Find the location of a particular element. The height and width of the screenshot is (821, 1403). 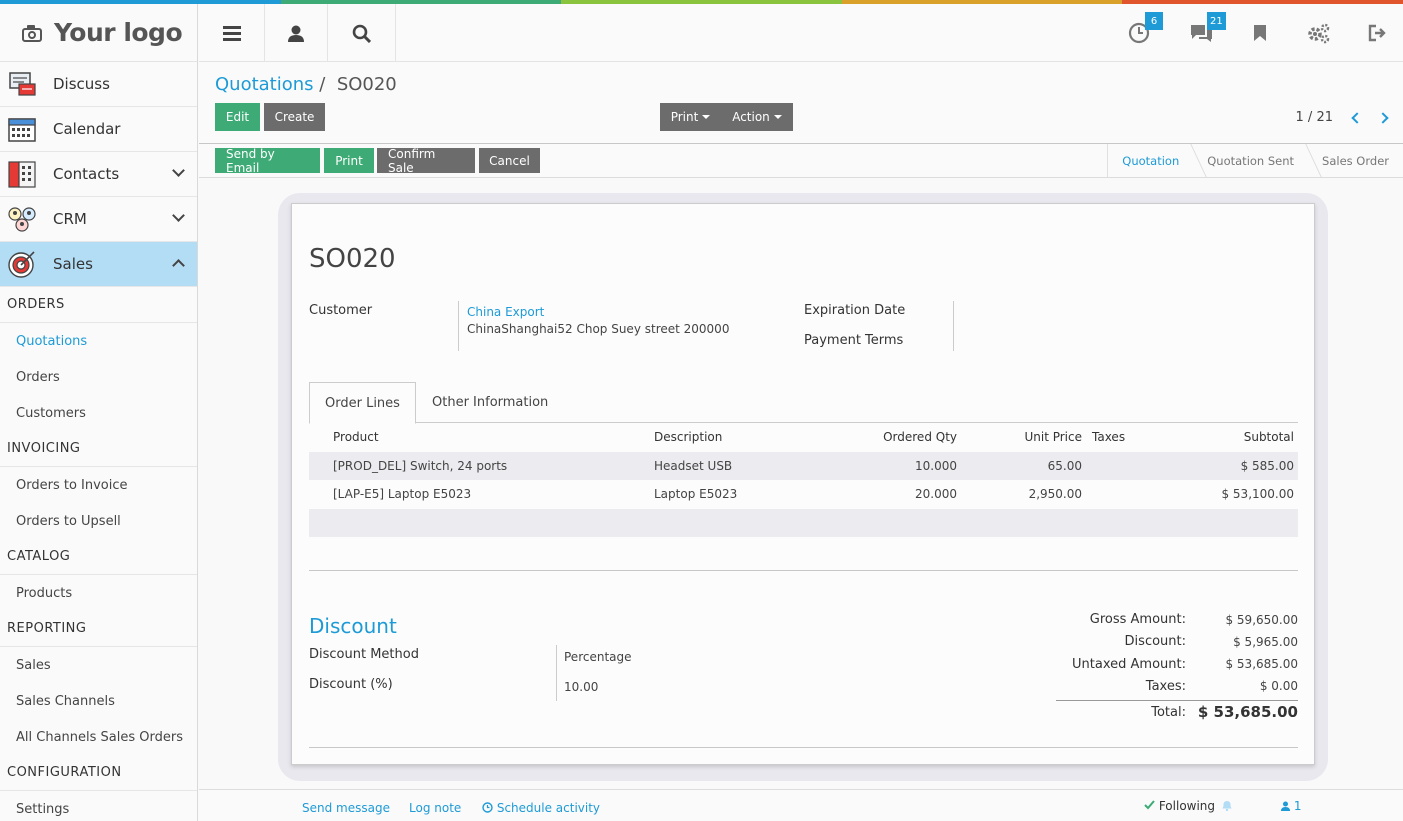

taxes-label: Taxes: is located at coordinates (1165, 686).